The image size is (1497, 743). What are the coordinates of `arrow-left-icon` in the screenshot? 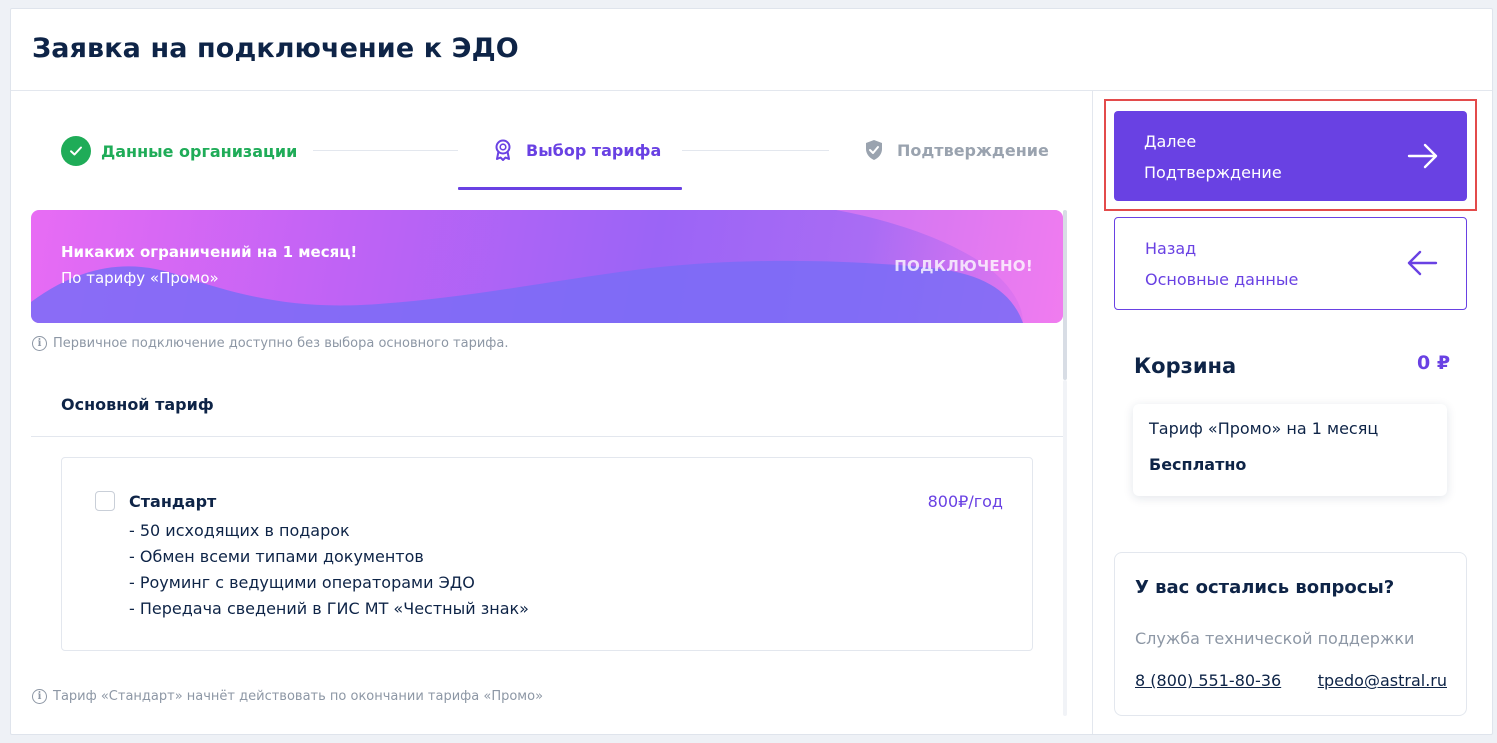 It's located at (1422, 263).